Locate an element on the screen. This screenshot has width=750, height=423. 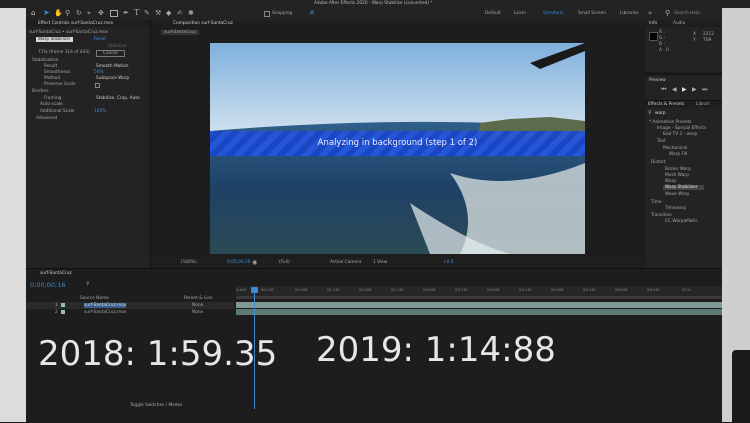
param-result-dropdown: Smooth Motion is located at coordinates (112, 66).